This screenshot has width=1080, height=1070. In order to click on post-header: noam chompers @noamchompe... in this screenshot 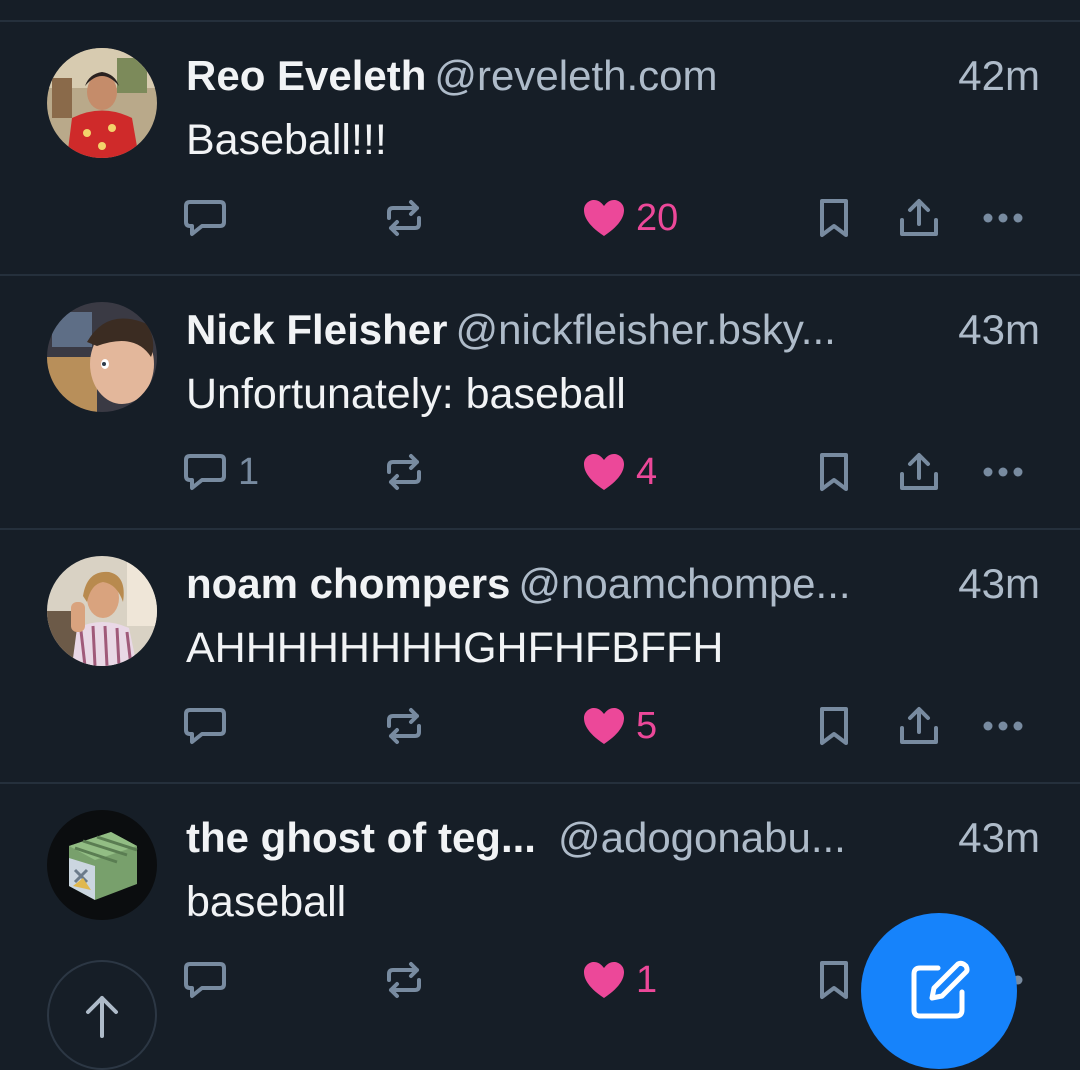, I will do `click(616, 584)`.